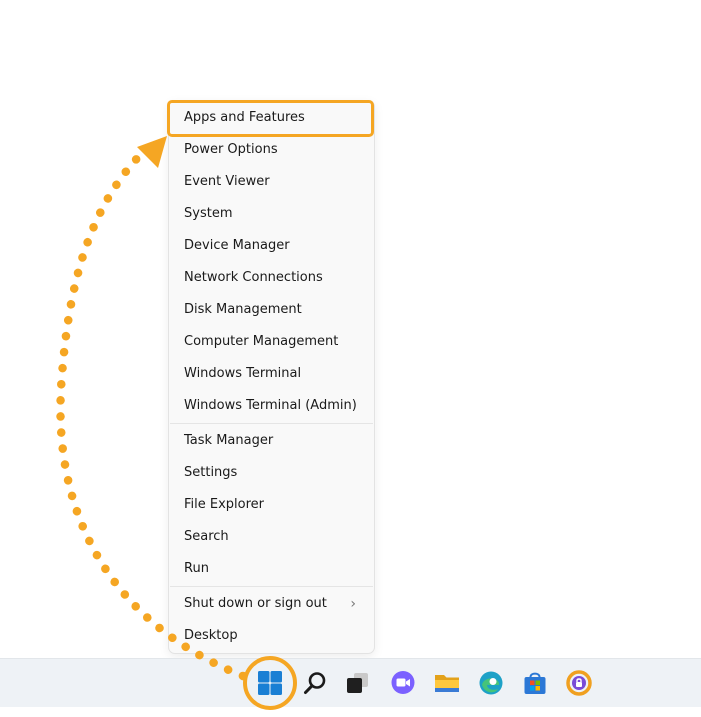 The image size is (701, 717). Describe the element at coordinates (579, 683) in the screenshot. I see `security-app-icon` at that location.